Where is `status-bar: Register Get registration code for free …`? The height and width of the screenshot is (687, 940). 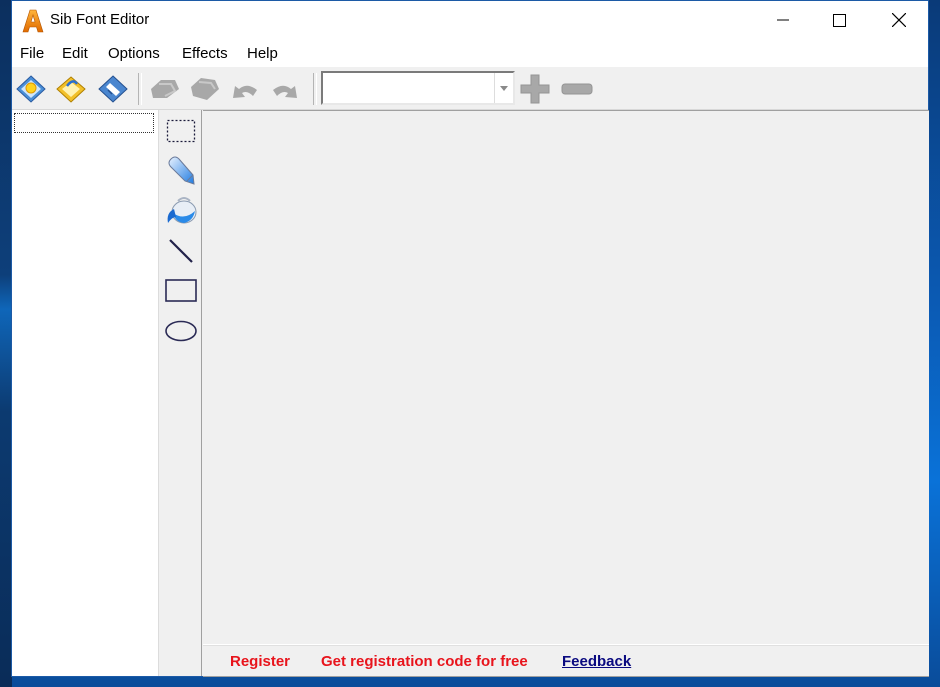 status-bar: Register Get registration code for free … is located at coordinates (566, 660).